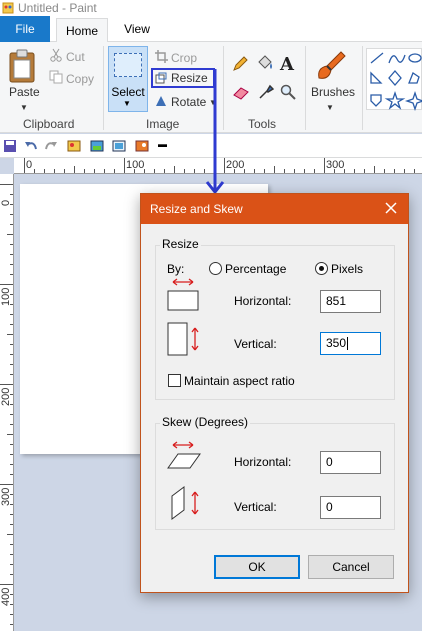 This screenshot has width=422, height=631. Describe the element at coordinates (176, 269) in the screenshot. I see `by-label: By:` at that location.